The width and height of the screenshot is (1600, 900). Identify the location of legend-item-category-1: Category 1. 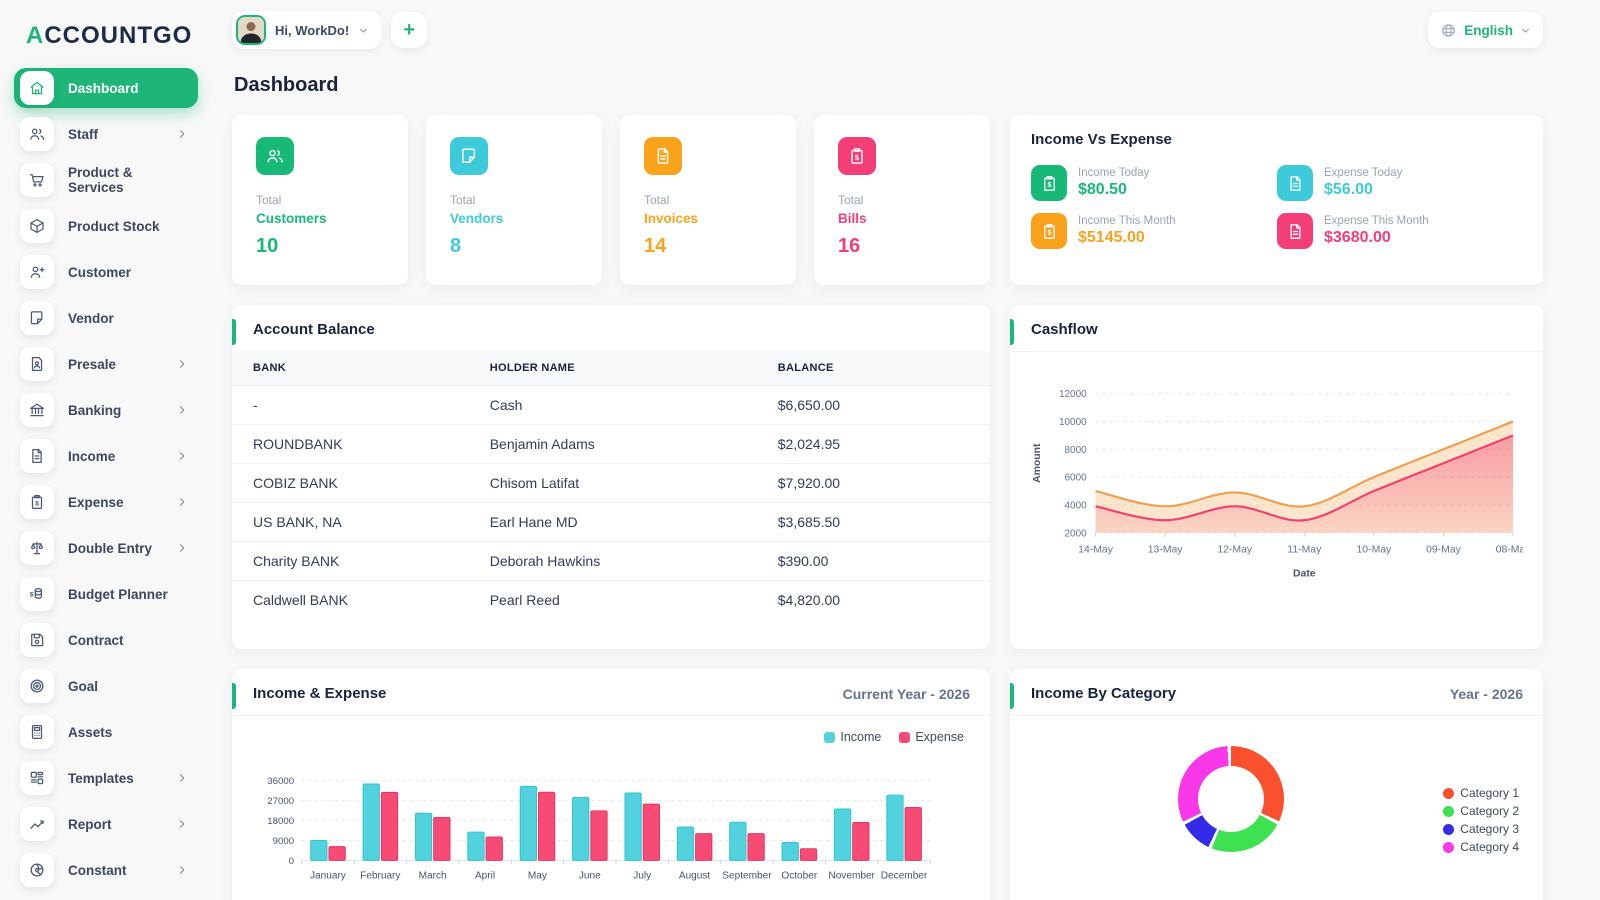
(1481, 793).